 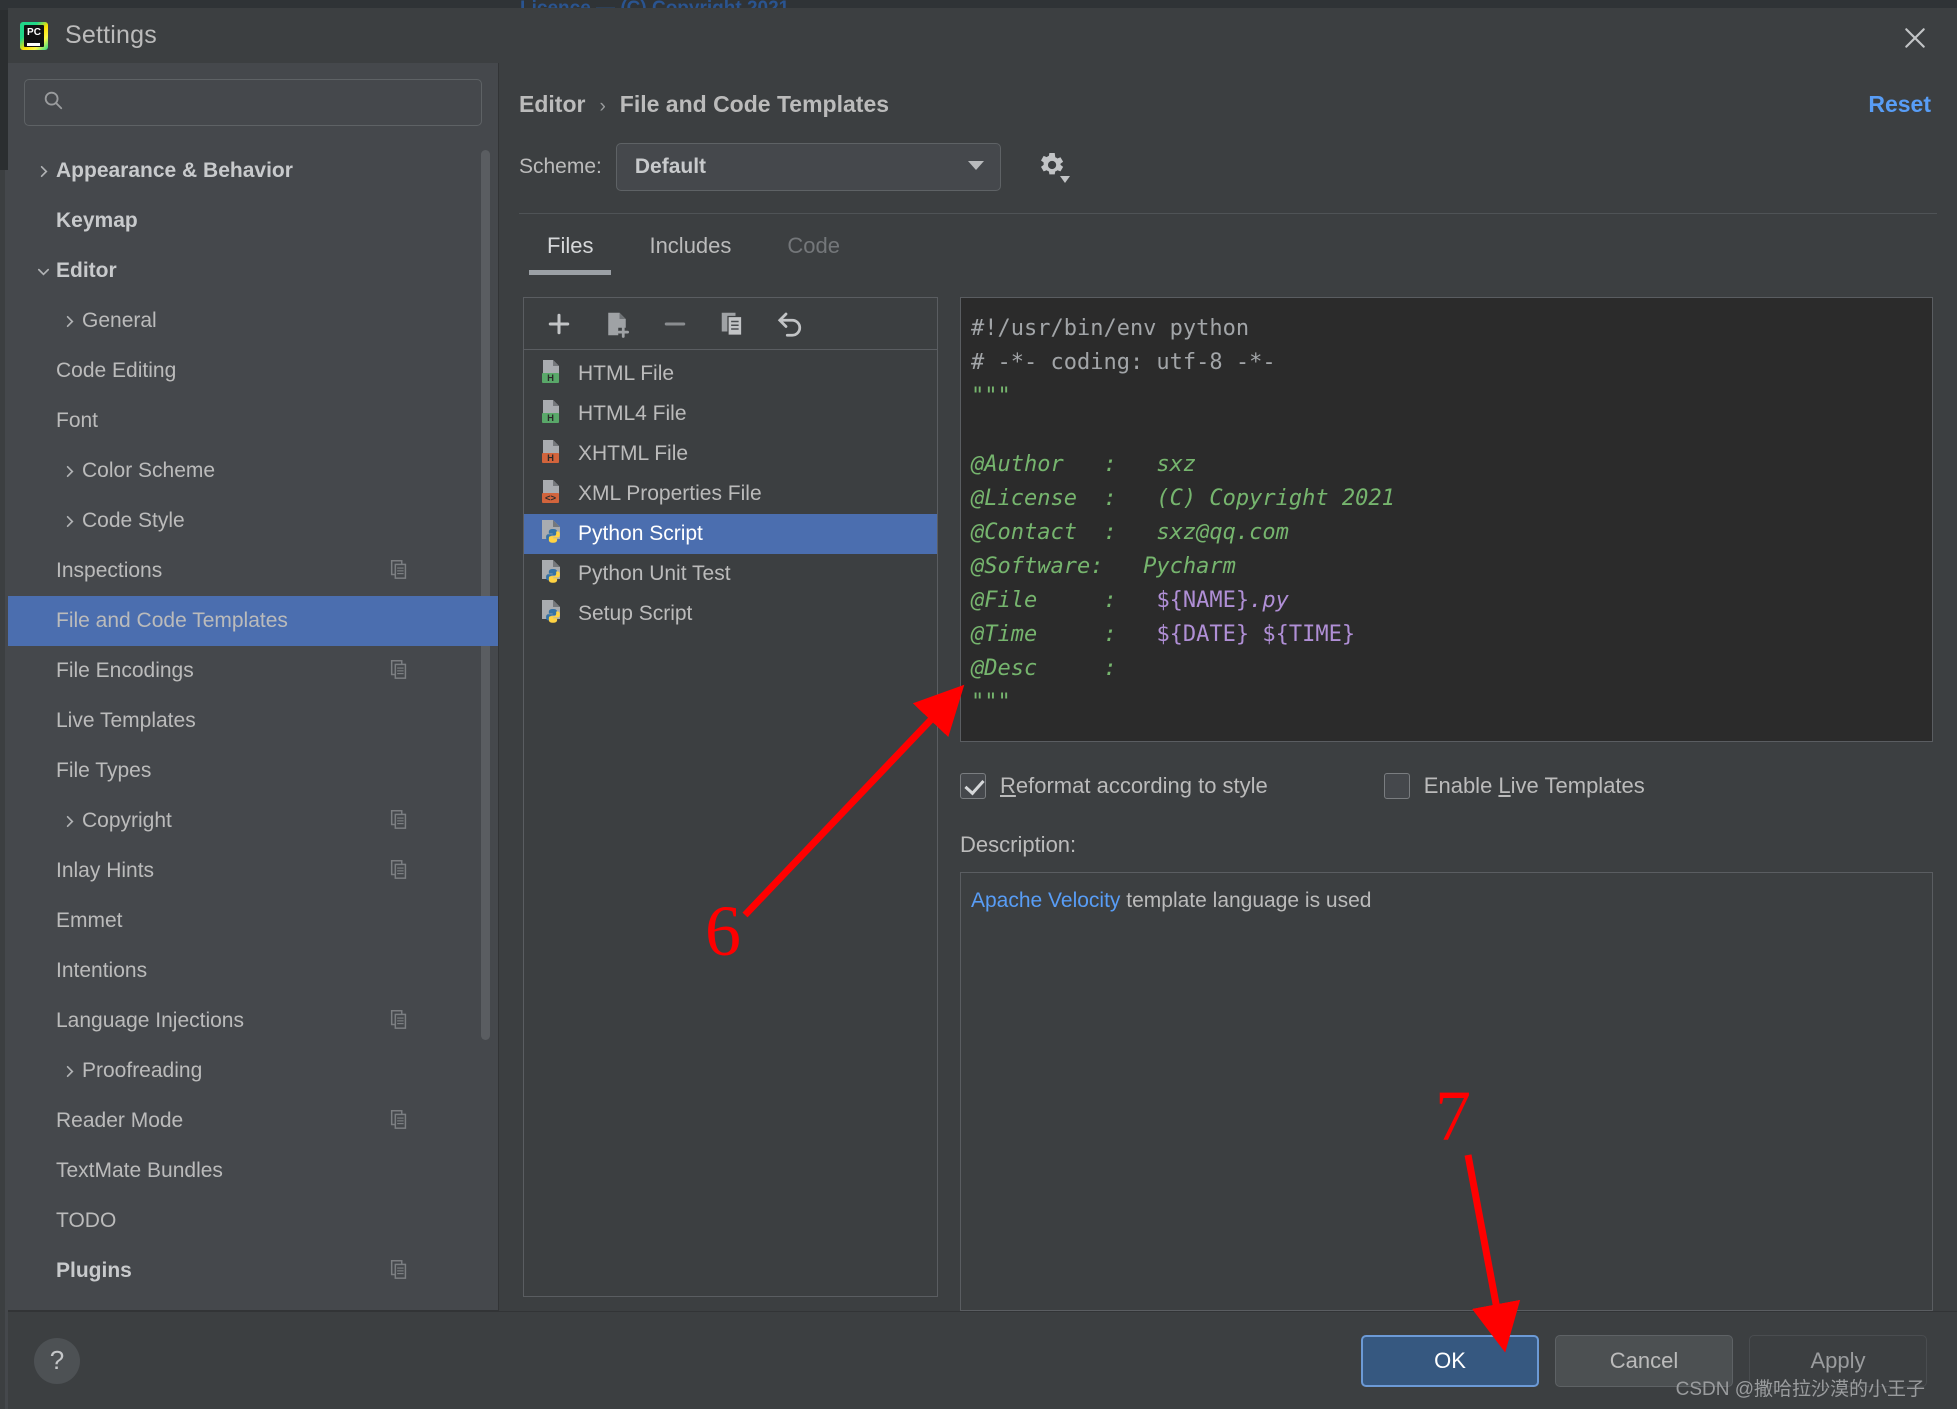 What do you see at coordinates (253, 321) in the screenshot?
I see `sidebar-item-general: General` at bounding box center [253, 321].